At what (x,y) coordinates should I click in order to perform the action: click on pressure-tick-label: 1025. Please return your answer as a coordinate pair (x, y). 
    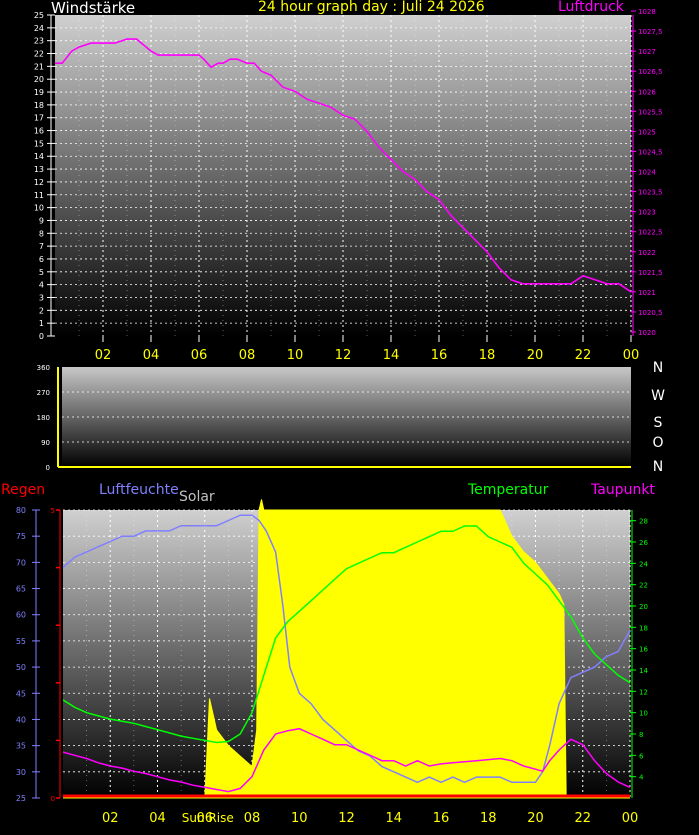
    Looking at the image, I should click on (647, 132).